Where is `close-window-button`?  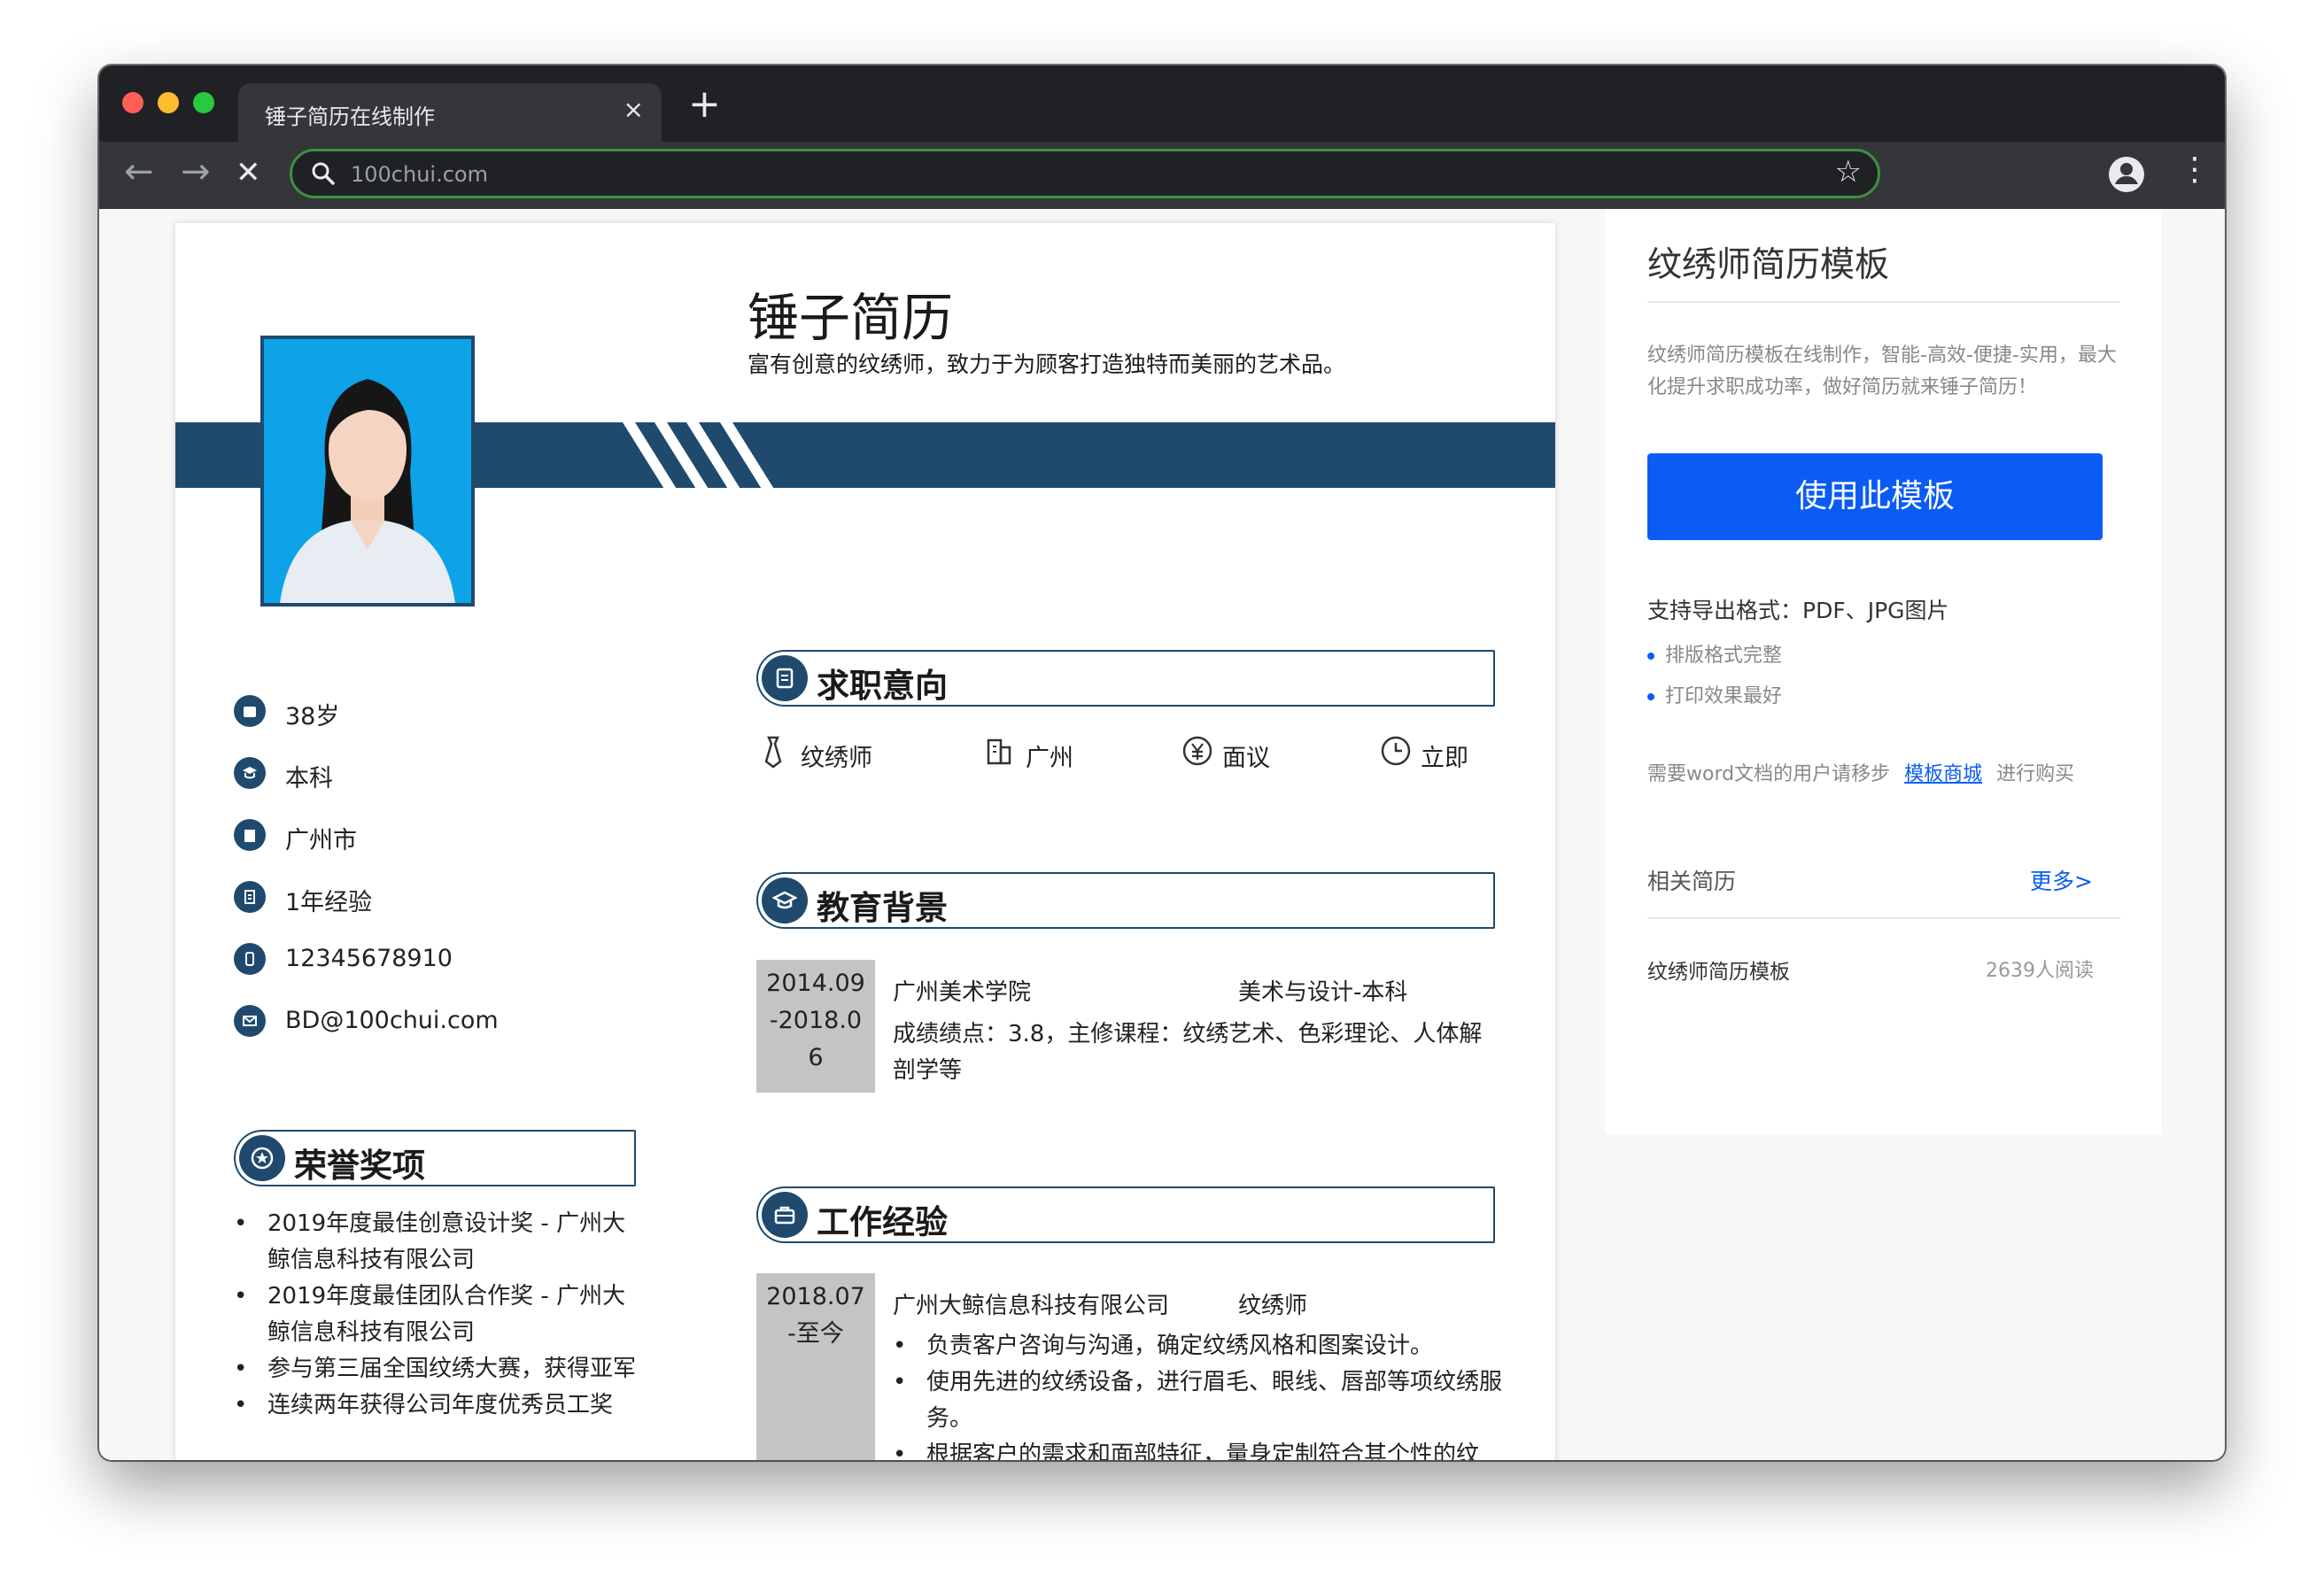 close-window-button is located at coordinates (132, 102).